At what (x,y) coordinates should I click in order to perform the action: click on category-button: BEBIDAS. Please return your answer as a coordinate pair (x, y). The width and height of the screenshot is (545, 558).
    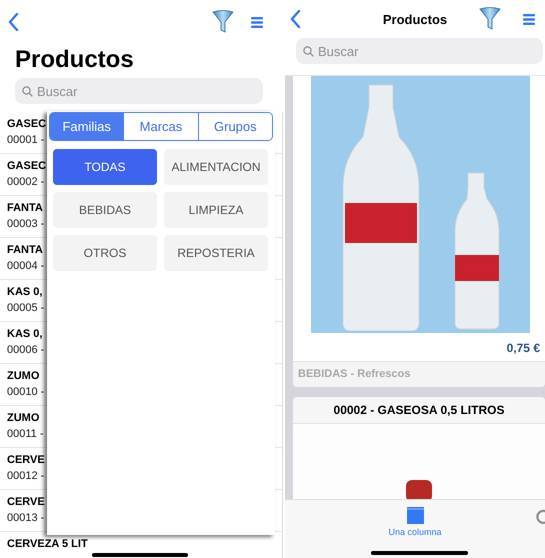
    Looking at the image, I should click on (105, 210).